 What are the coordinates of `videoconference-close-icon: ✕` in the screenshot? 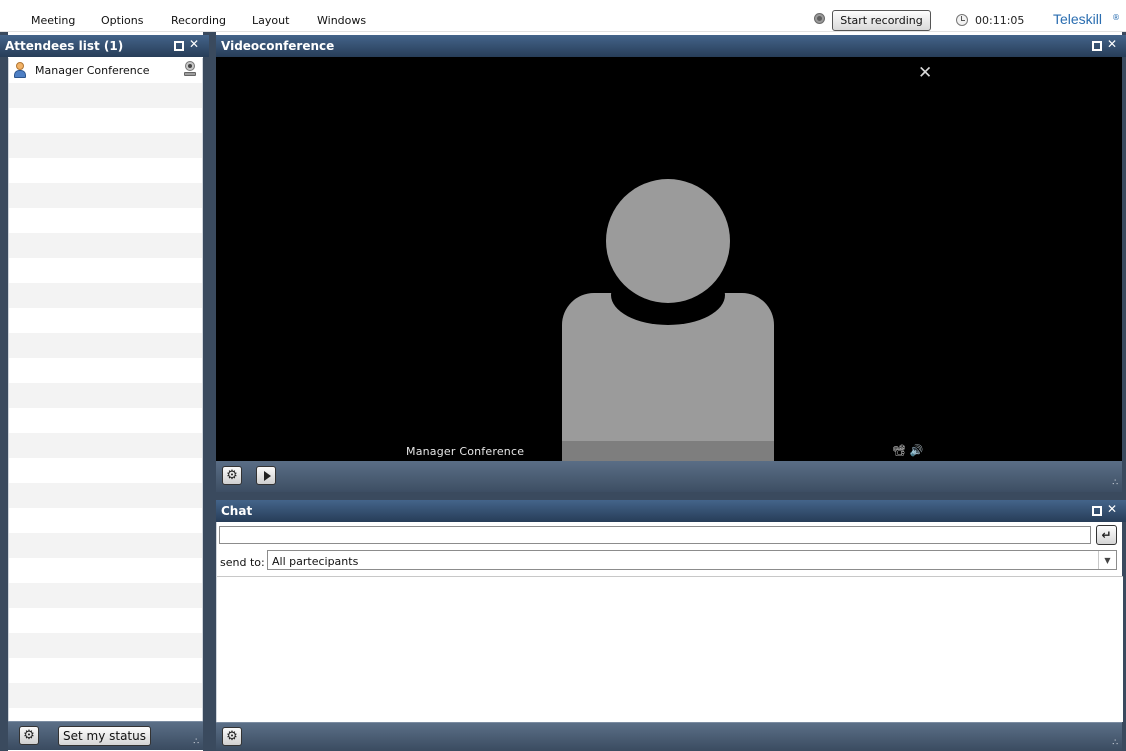 It's located at (1112, 44).